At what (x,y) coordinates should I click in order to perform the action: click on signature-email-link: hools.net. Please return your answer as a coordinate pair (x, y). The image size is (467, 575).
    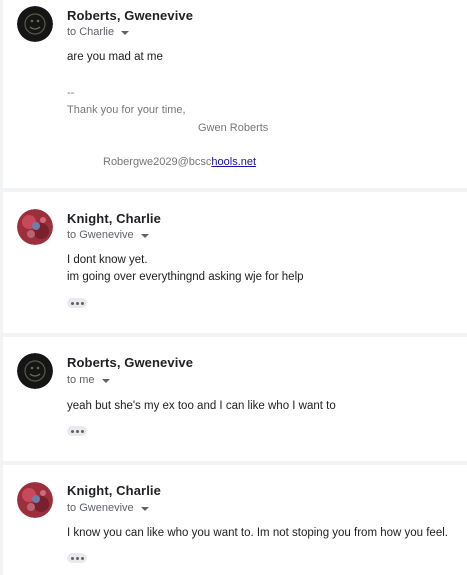
    Looking at the image, I should click on (233, 162).